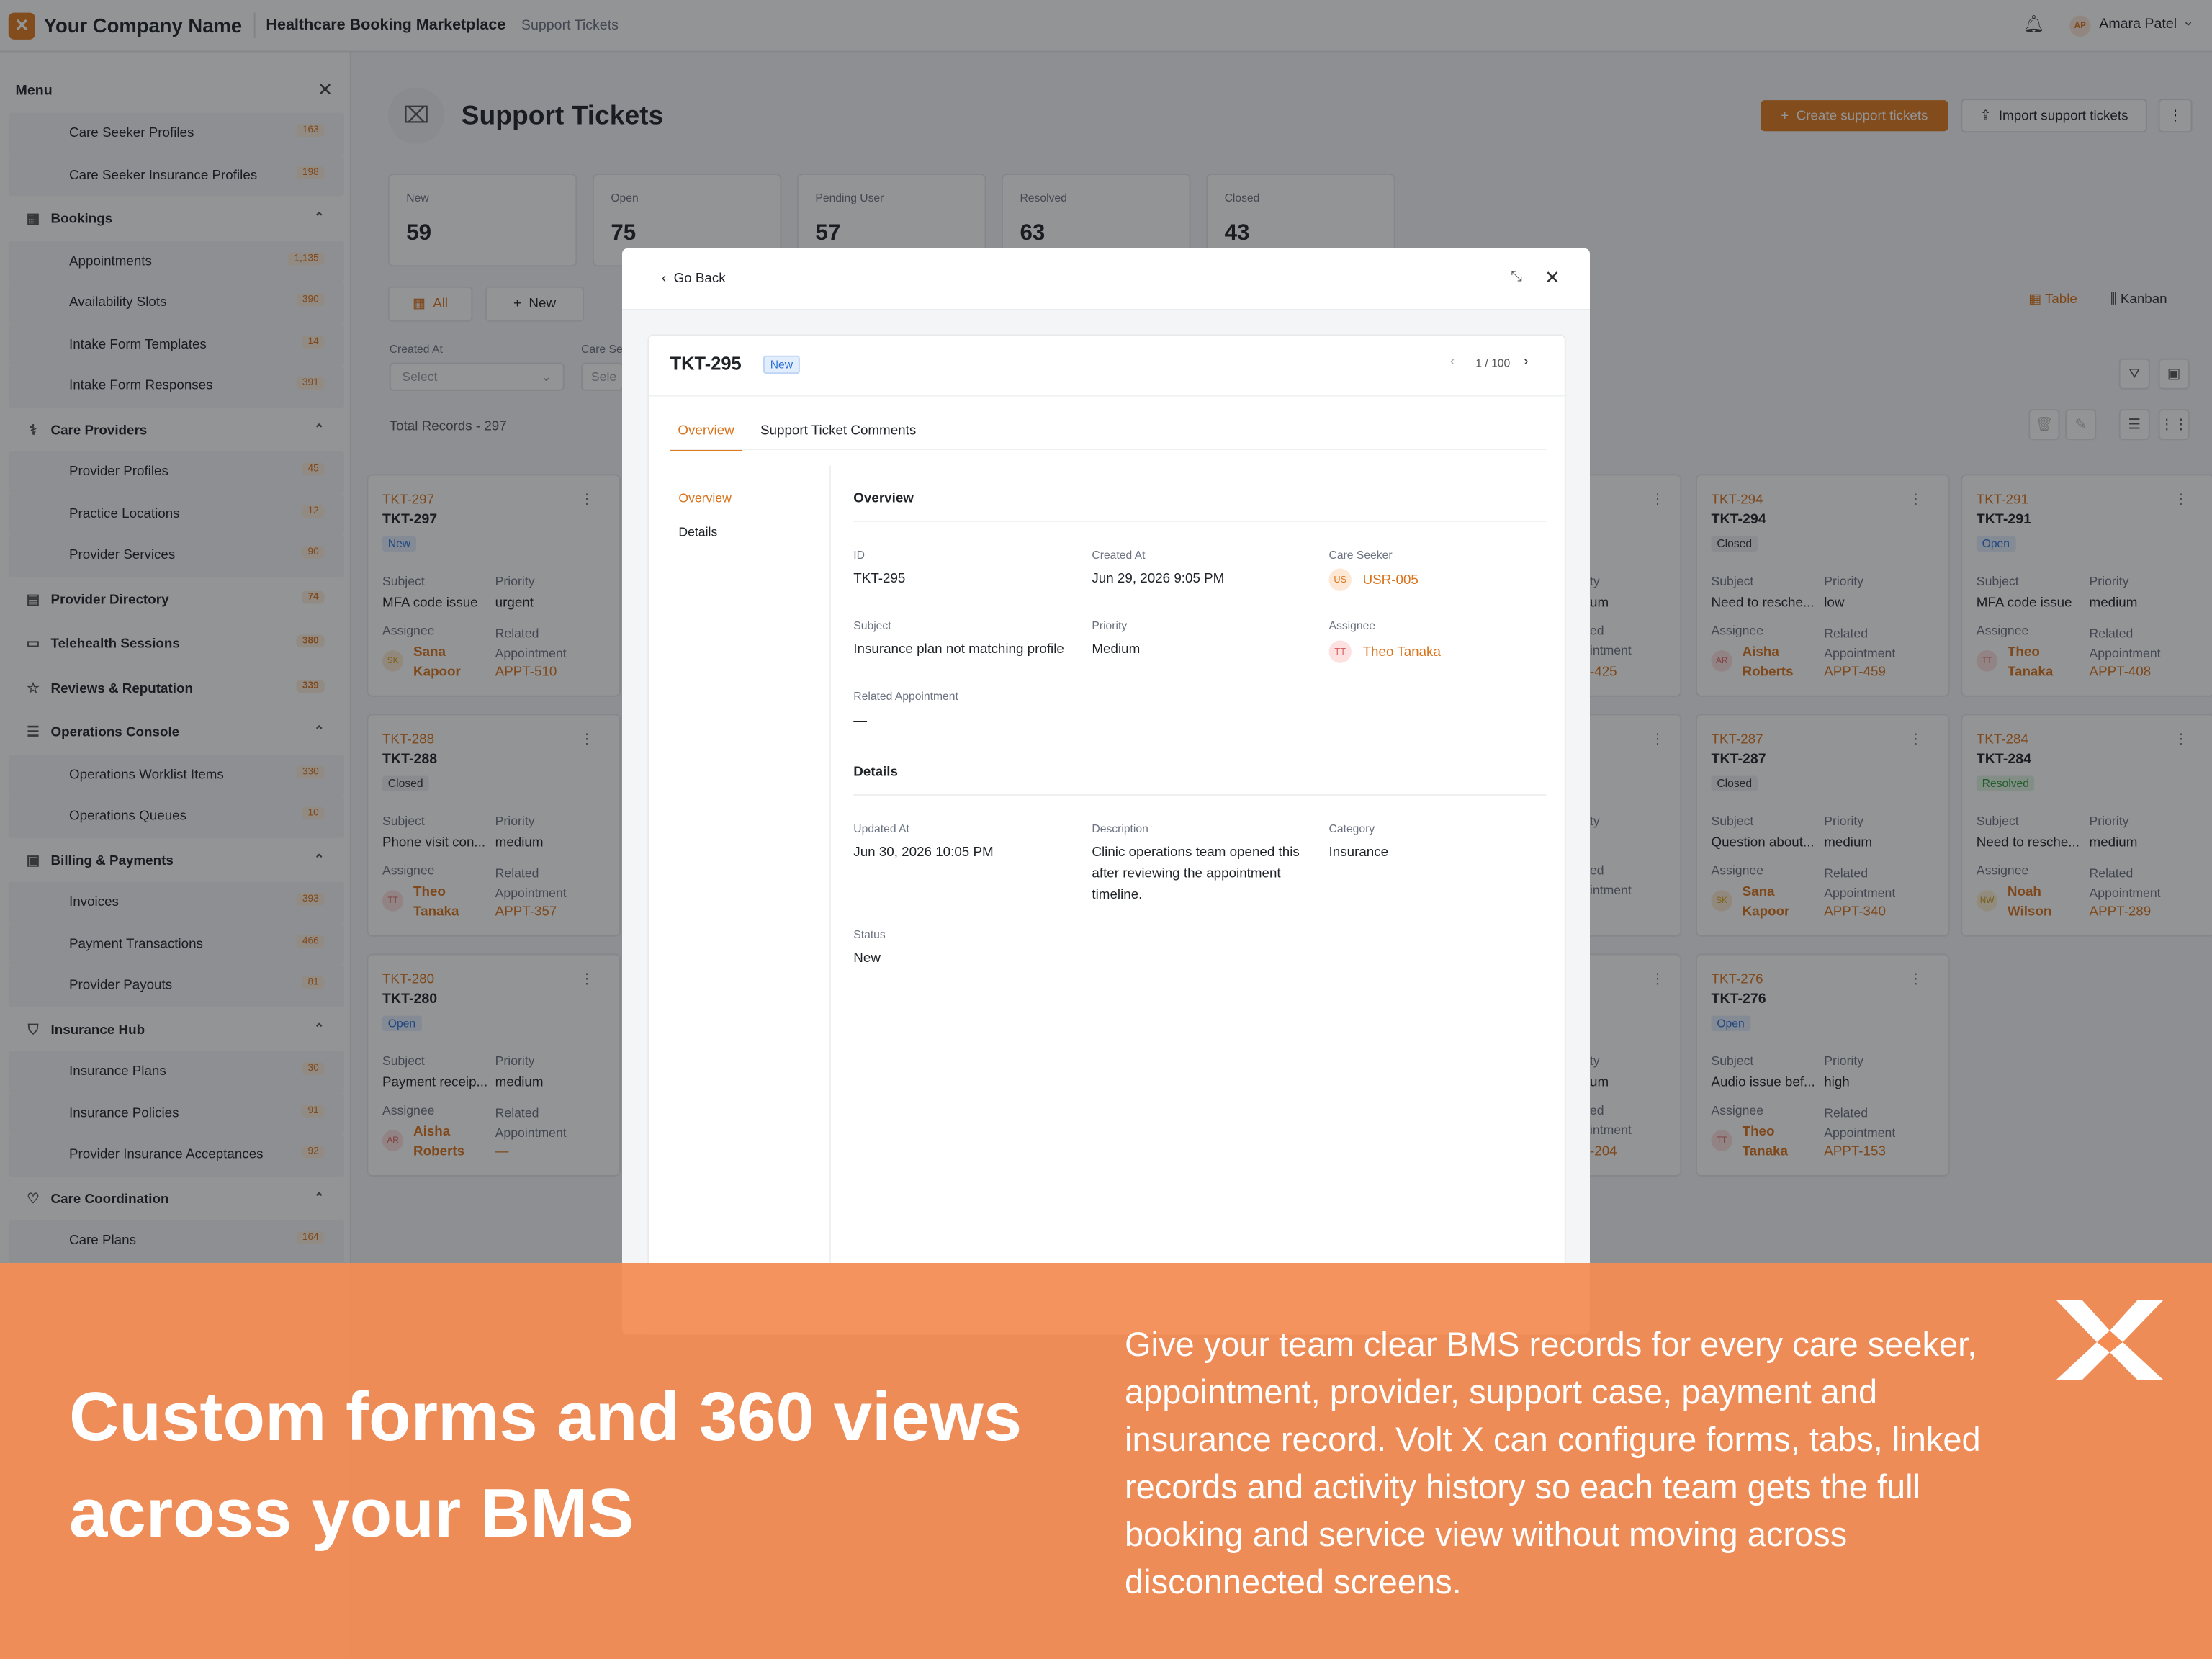  What do you see at coordinates (1391, 580) in the screenshot?
I see `care-seeker-link: USR-005` at bounding box center [1391, 580].